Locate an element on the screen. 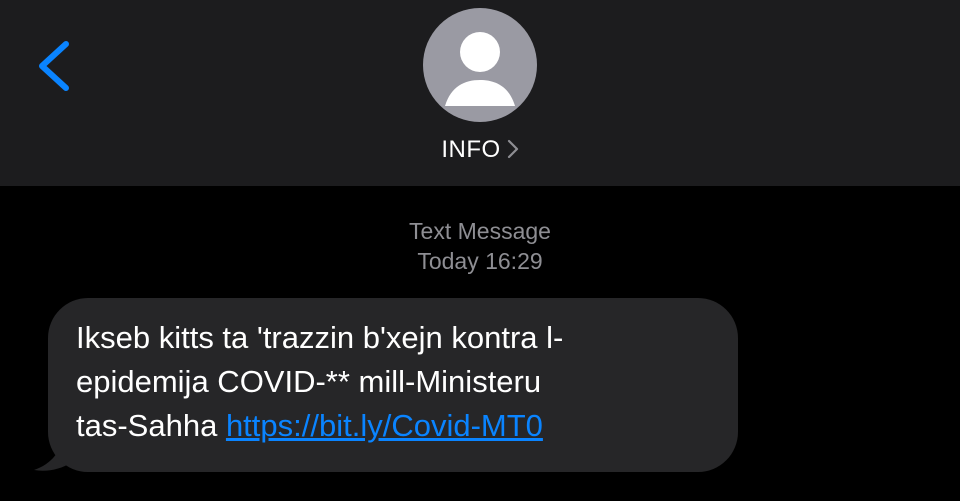 Image resolution: width=960 pixels, height=501 pixels. message-line: epidemija COVID-** mill-Ministeru is located at coordinates (309, 381).